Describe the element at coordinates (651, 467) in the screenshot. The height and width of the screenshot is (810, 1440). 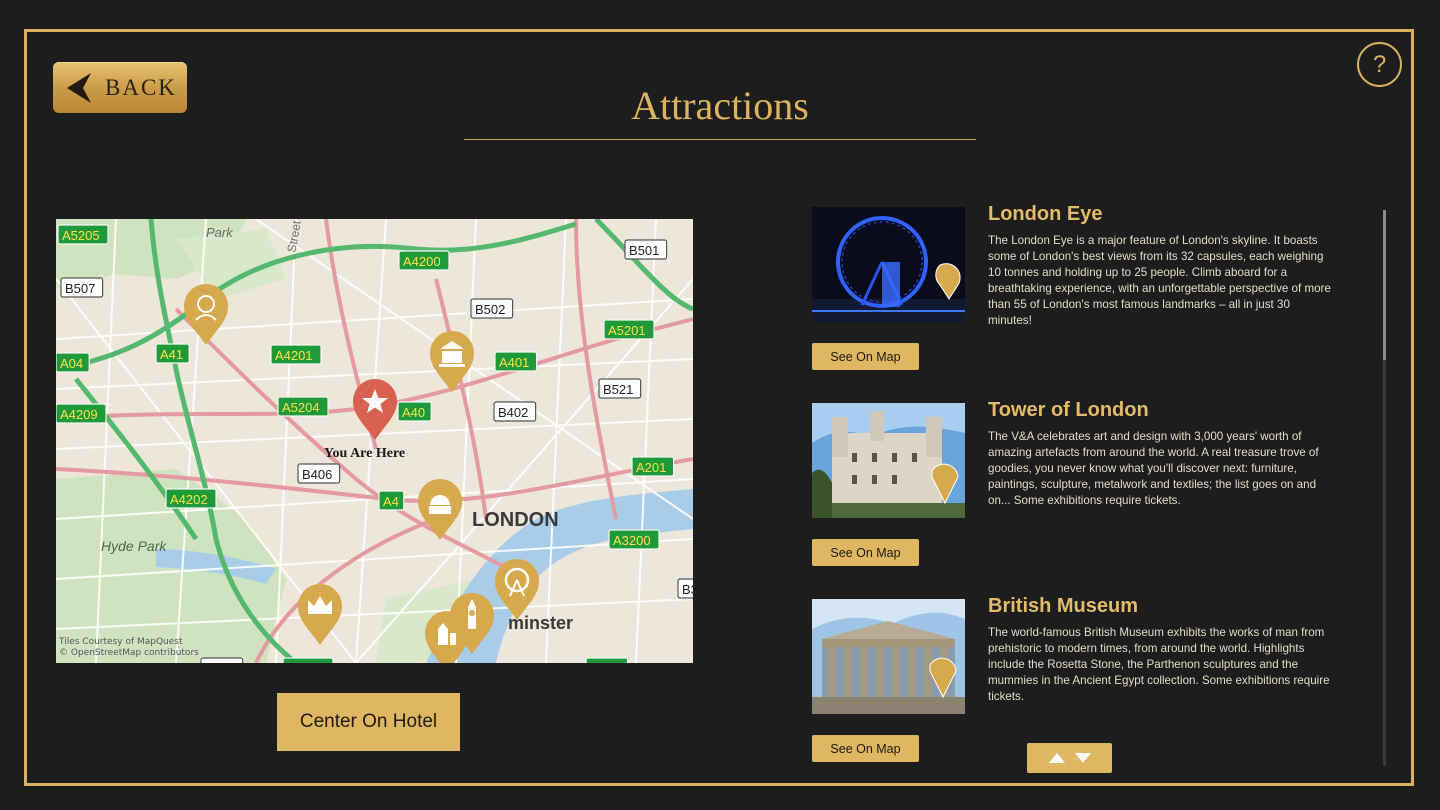
I see `road-sign-label: A201` at that location.